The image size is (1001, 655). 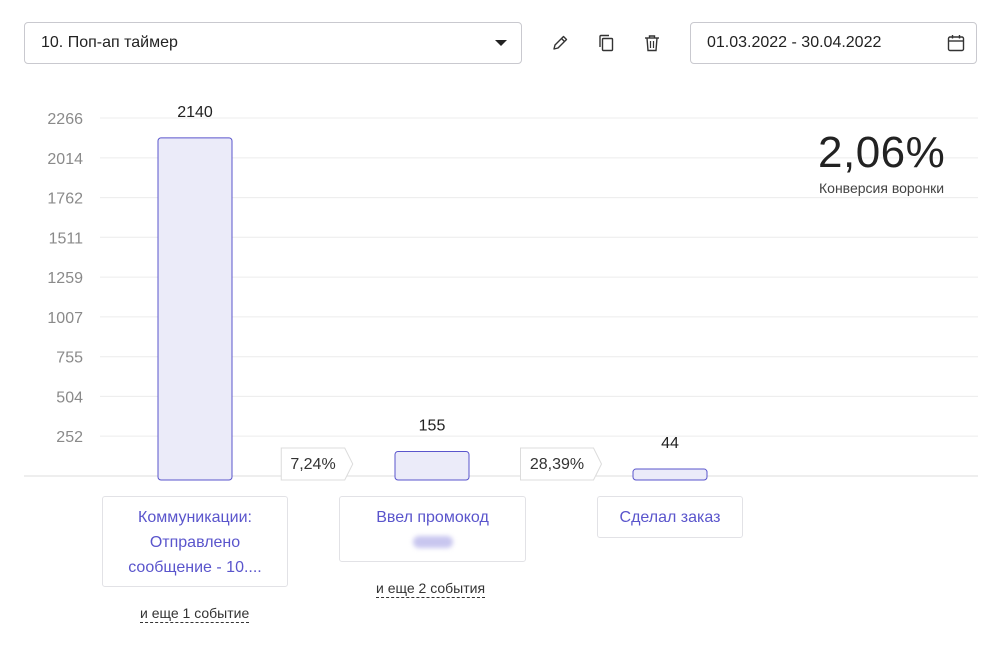 What do you see at coordinates (794, 42) in the screenshot?
I see `date-range-value: 01.03.2022 - 30.04.2022` at bounding box center [794, 42].